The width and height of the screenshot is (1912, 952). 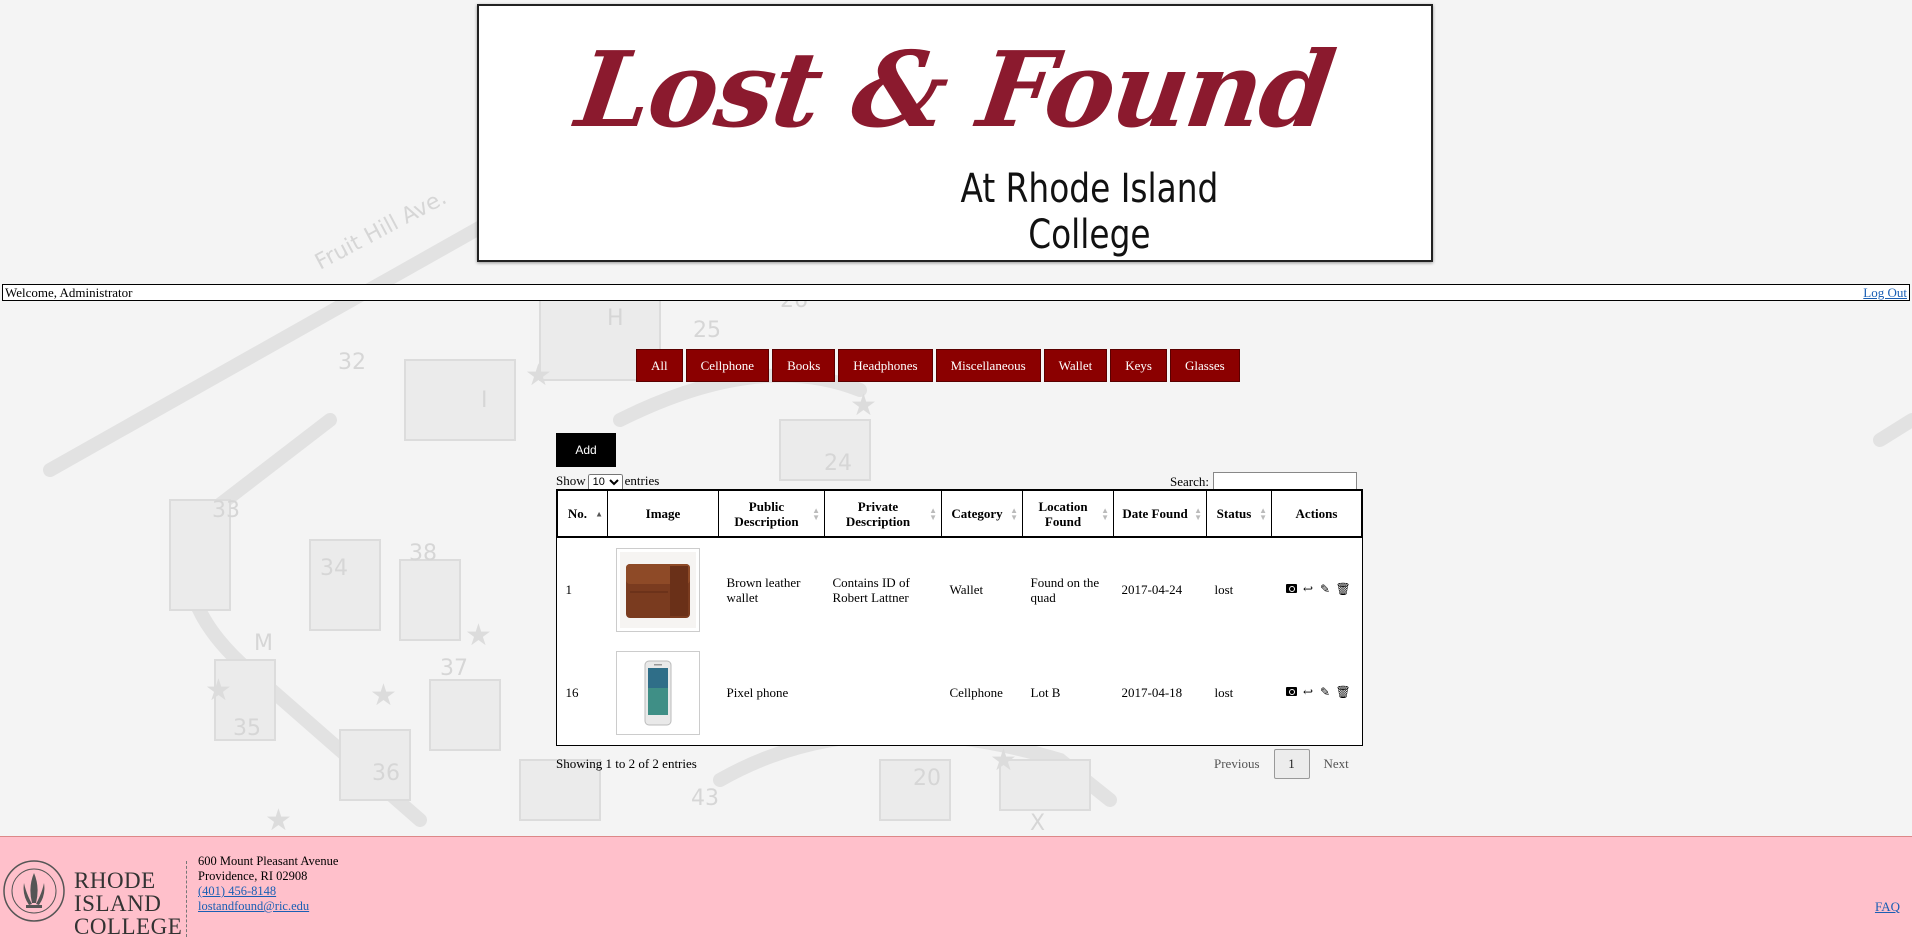 What do you see at coordinates (586, 450) in the screenshot?
I see `add-item-button: Add` at bounding box center [586, 450].